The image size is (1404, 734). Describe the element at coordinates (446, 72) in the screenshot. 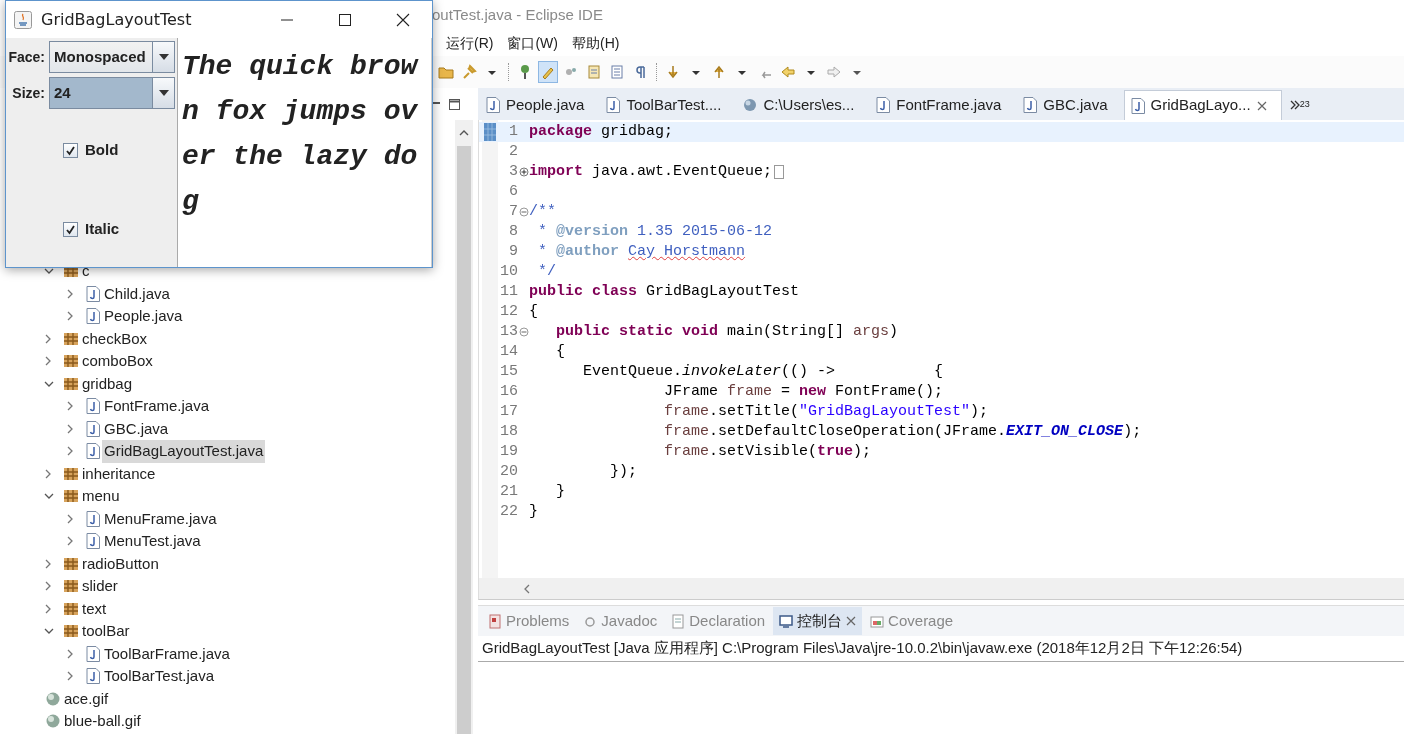

I see `folder-icon` at that location.